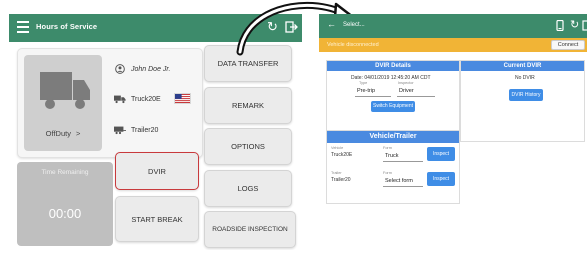 The width and height of the screenshot is (587, 255). What do you see at coordinates (453, 26) in the screenshot?
I see `dvir-top-bar: ← Select... ↻` at bounding box center [453, 26].